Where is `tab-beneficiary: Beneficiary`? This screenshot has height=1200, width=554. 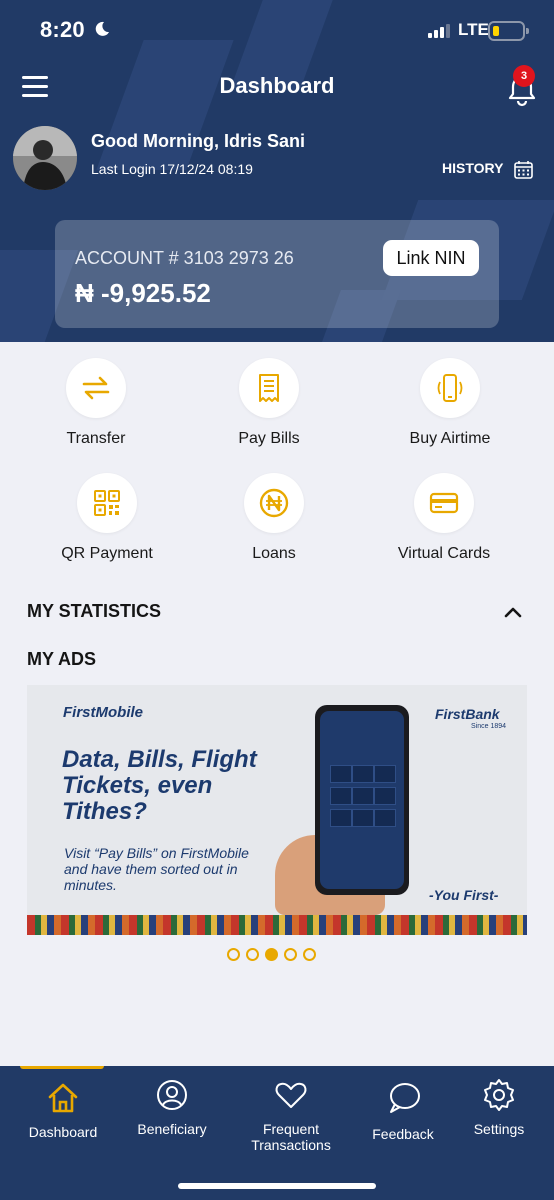
tab-beneficiary: Beneficiary is located at coordinates (172, 1107).